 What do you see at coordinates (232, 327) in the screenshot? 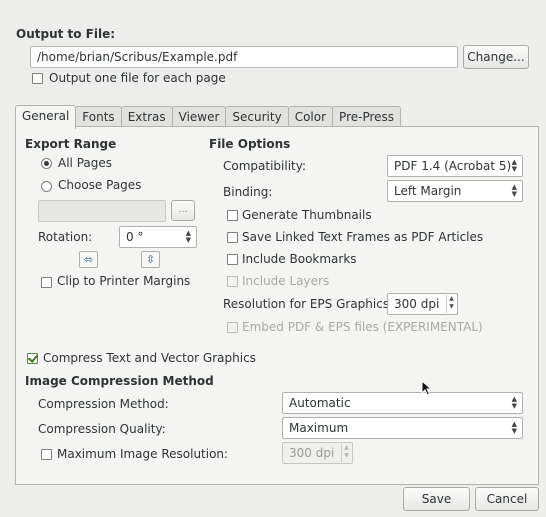
I see `embed-pdf-eps-checkbox` at bounding box center [232, 327].